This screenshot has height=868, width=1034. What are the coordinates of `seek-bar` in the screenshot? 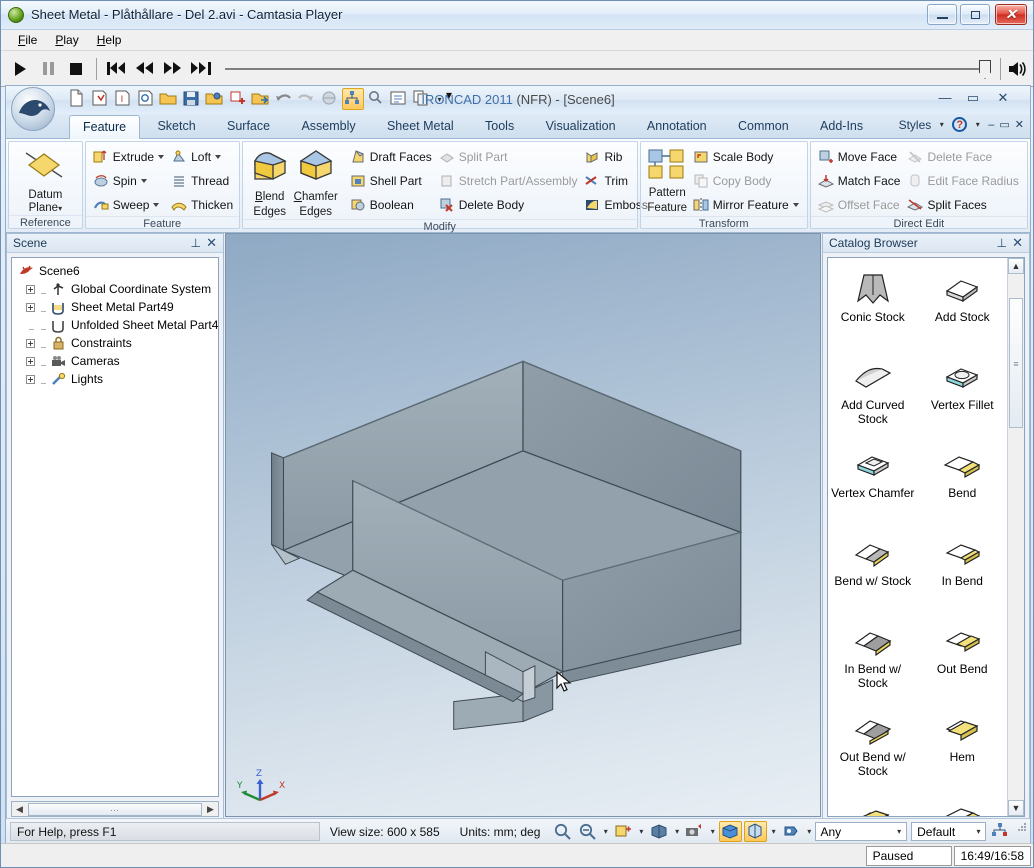 It's located at (627, 68).